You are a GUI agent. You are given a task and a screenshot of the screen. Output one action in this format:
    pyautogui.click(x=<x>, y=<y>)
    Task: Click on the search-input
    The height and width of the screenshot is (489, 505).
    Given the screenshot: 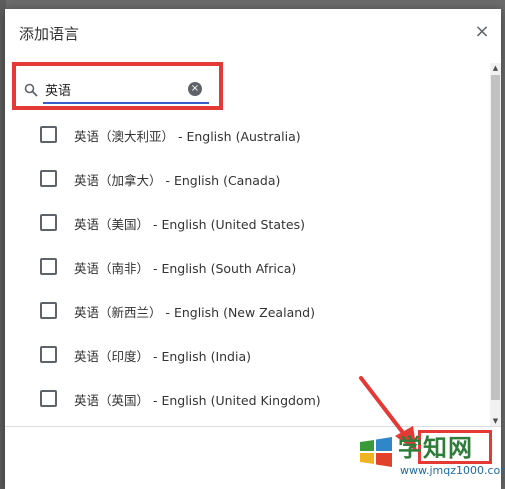 What is the action you would take?
    pyautogui.click(x=115, y=89)
    